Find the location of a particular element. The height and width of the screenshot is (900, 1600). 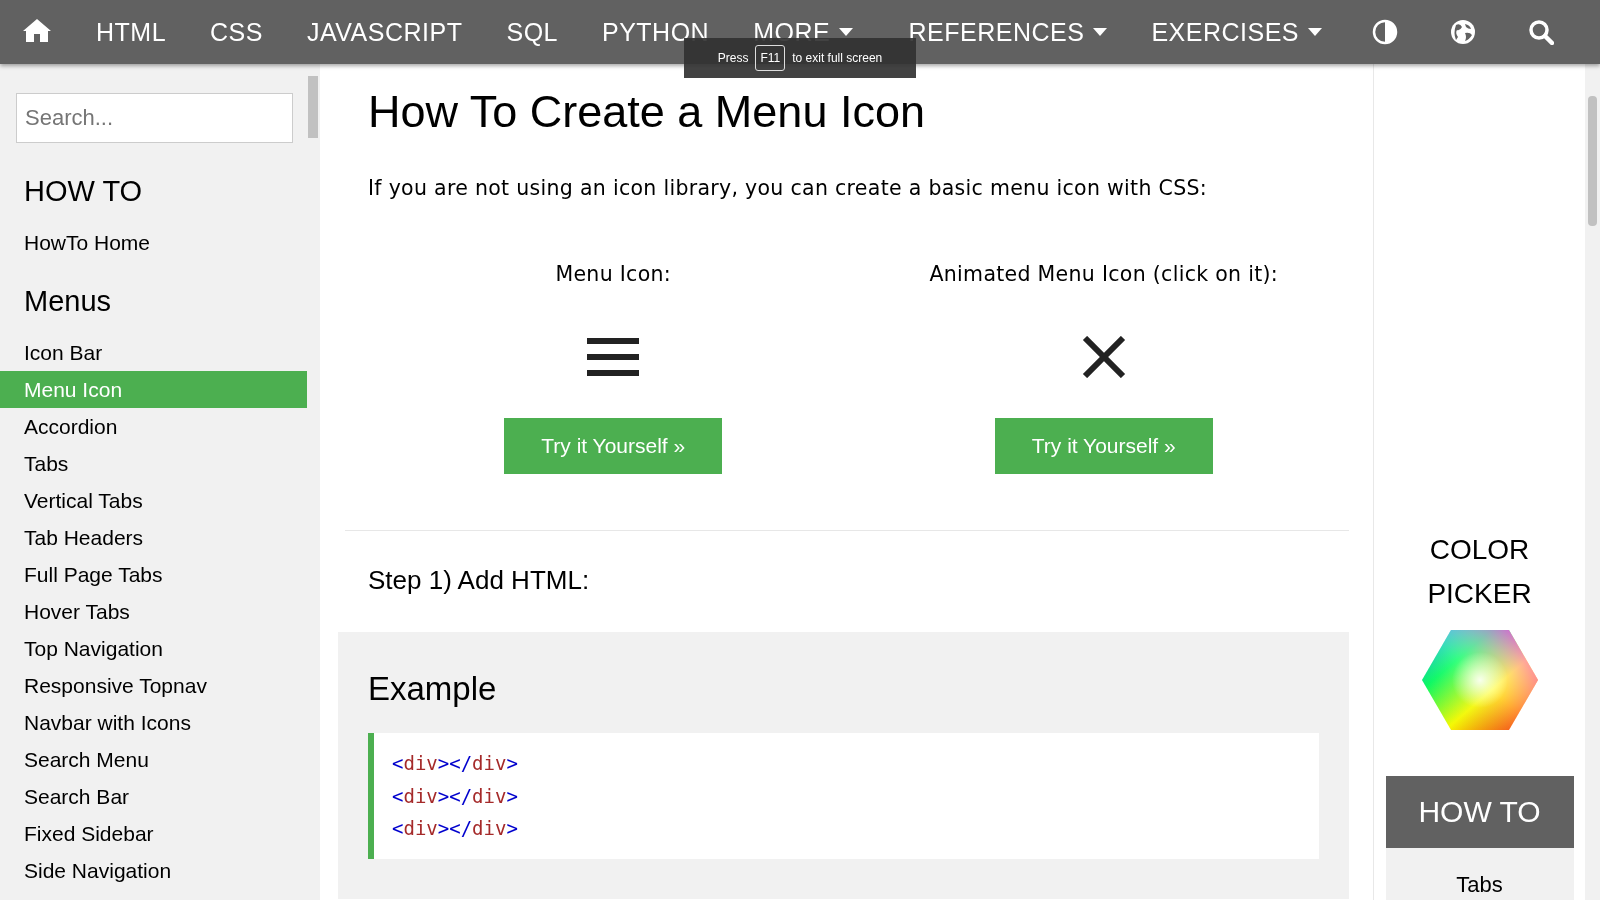

sidebar-item: Top Navigation is located at coordinates (153, 648).